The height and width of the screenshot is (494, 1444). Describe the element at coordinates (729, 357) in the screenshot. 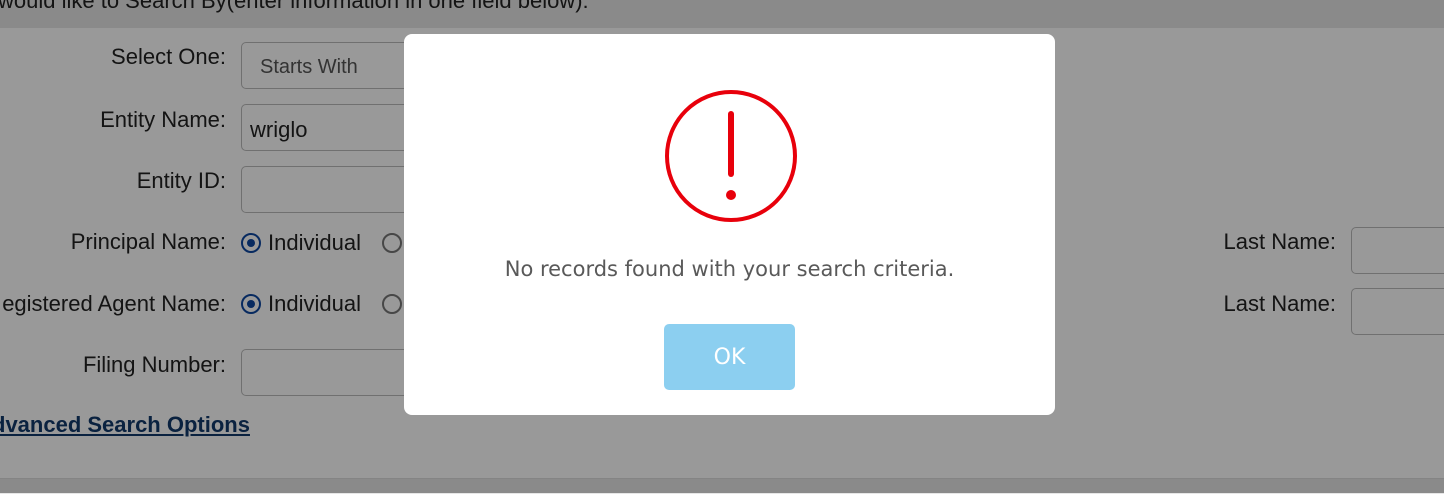

I see `ok-button: OK` at that location.